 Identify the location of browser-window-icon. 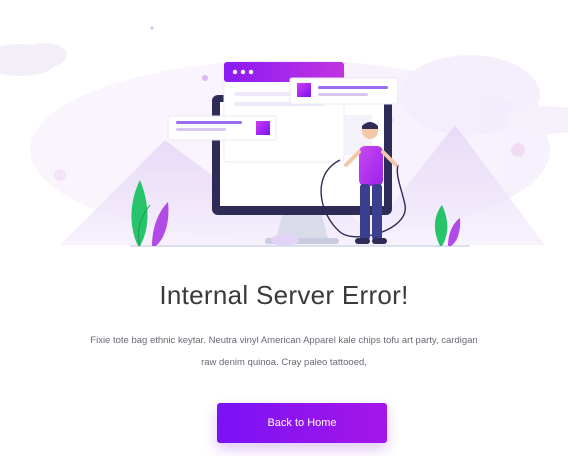
(284, 112).